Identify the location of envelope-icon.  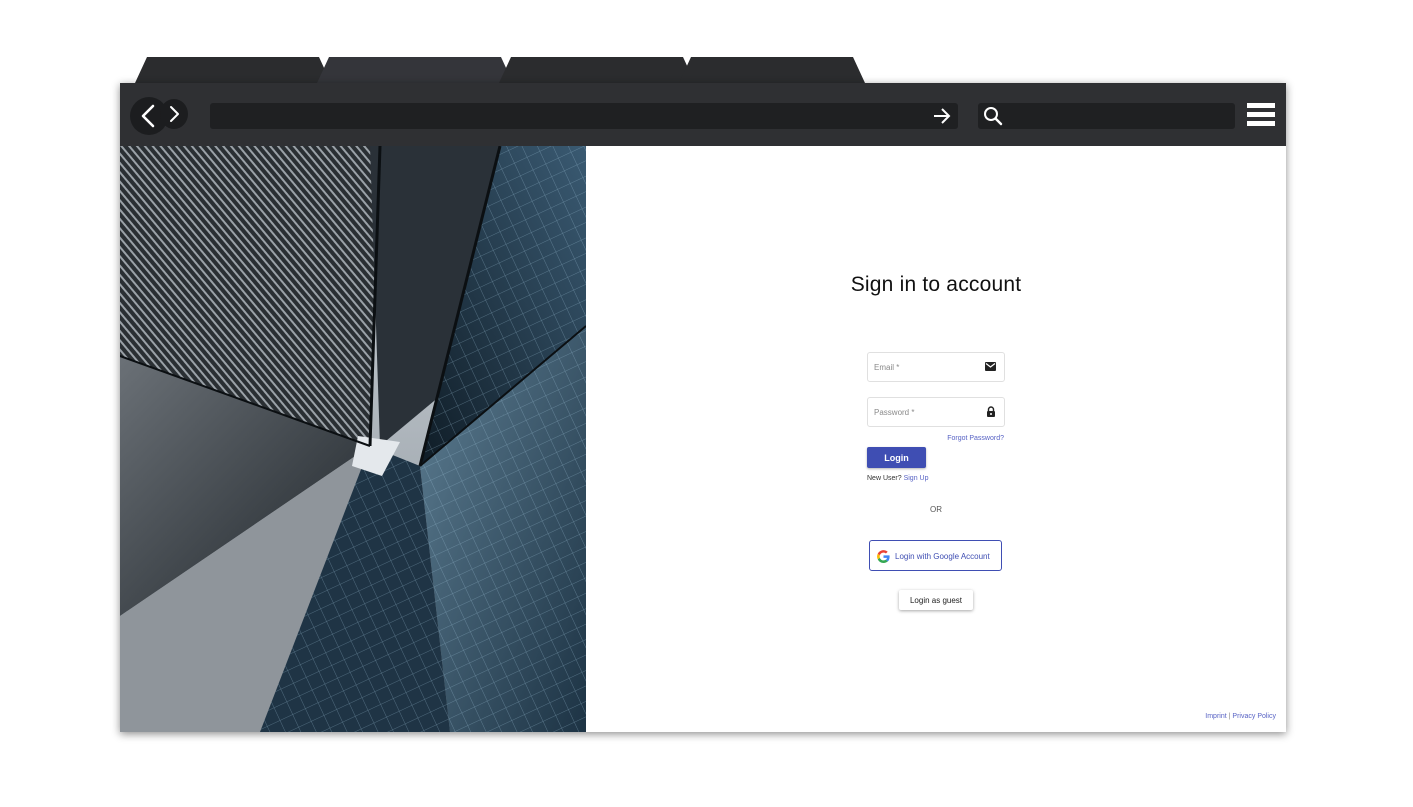
(990, 366).